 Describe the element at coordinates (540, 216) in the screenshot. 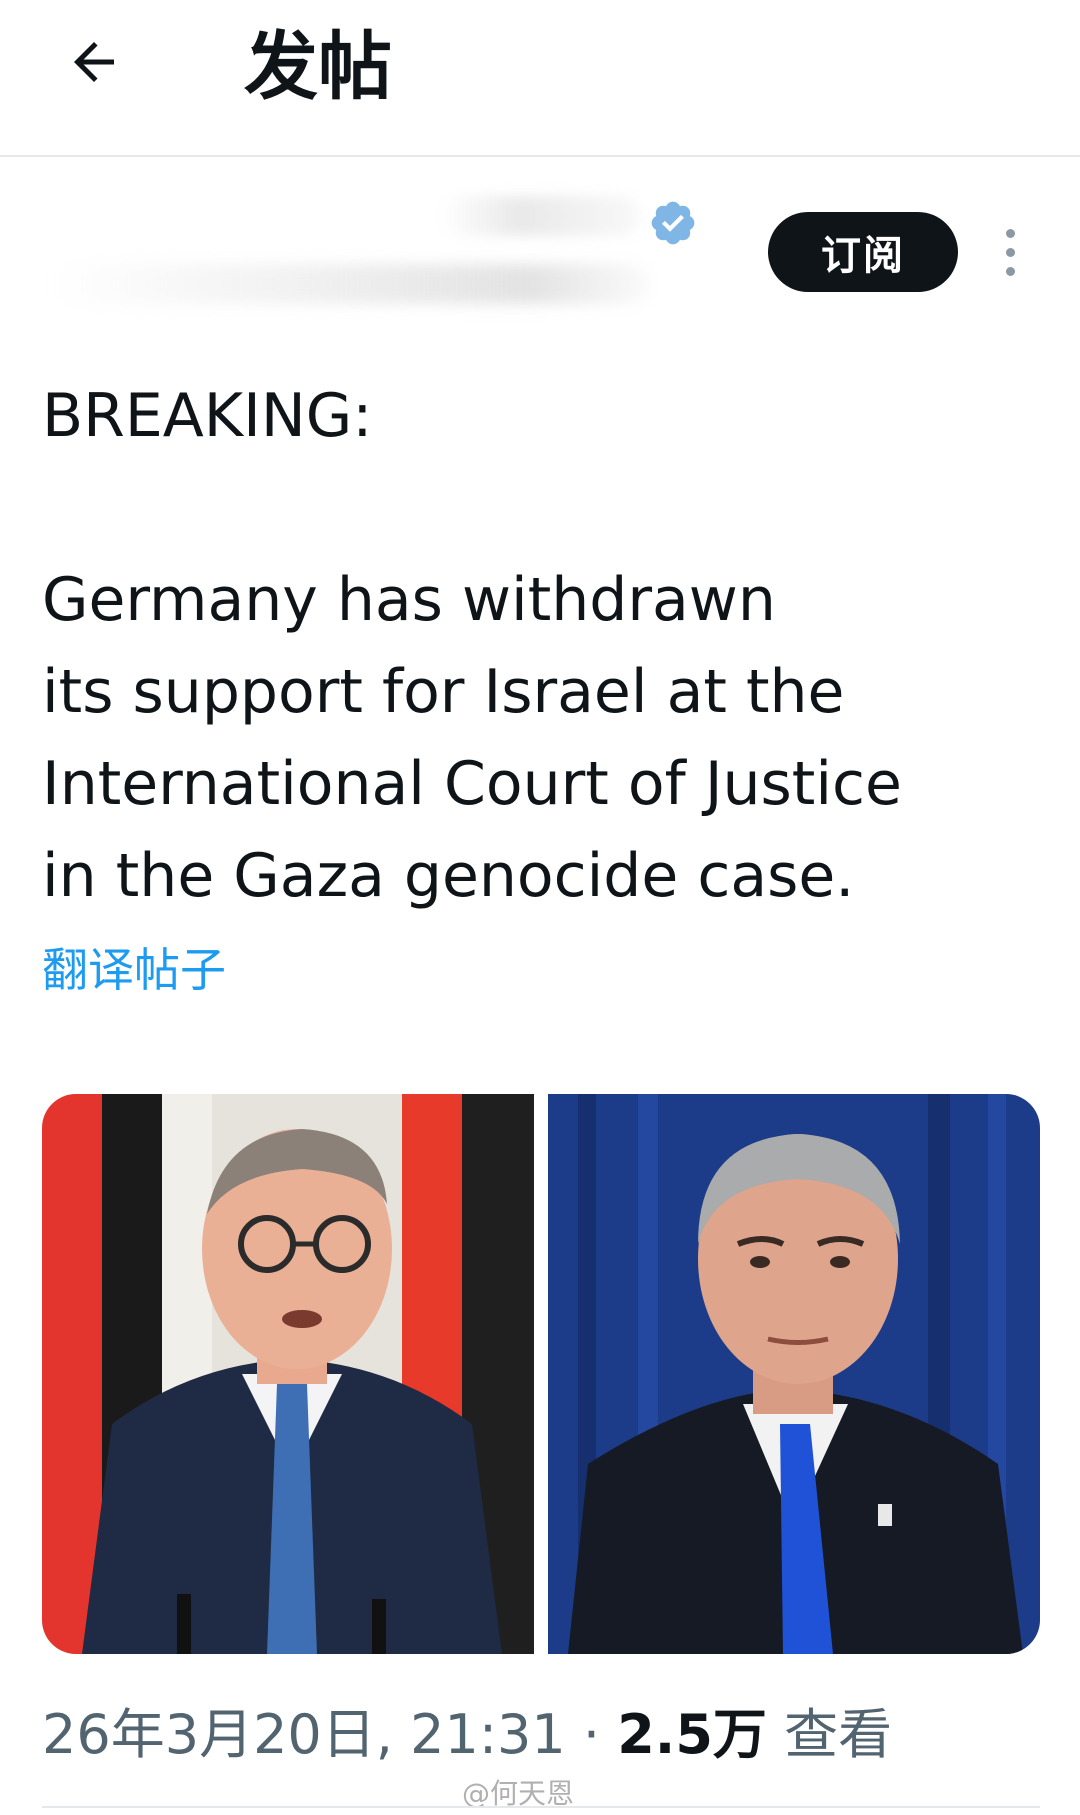

I see `author-display-name-redacted` at that location.